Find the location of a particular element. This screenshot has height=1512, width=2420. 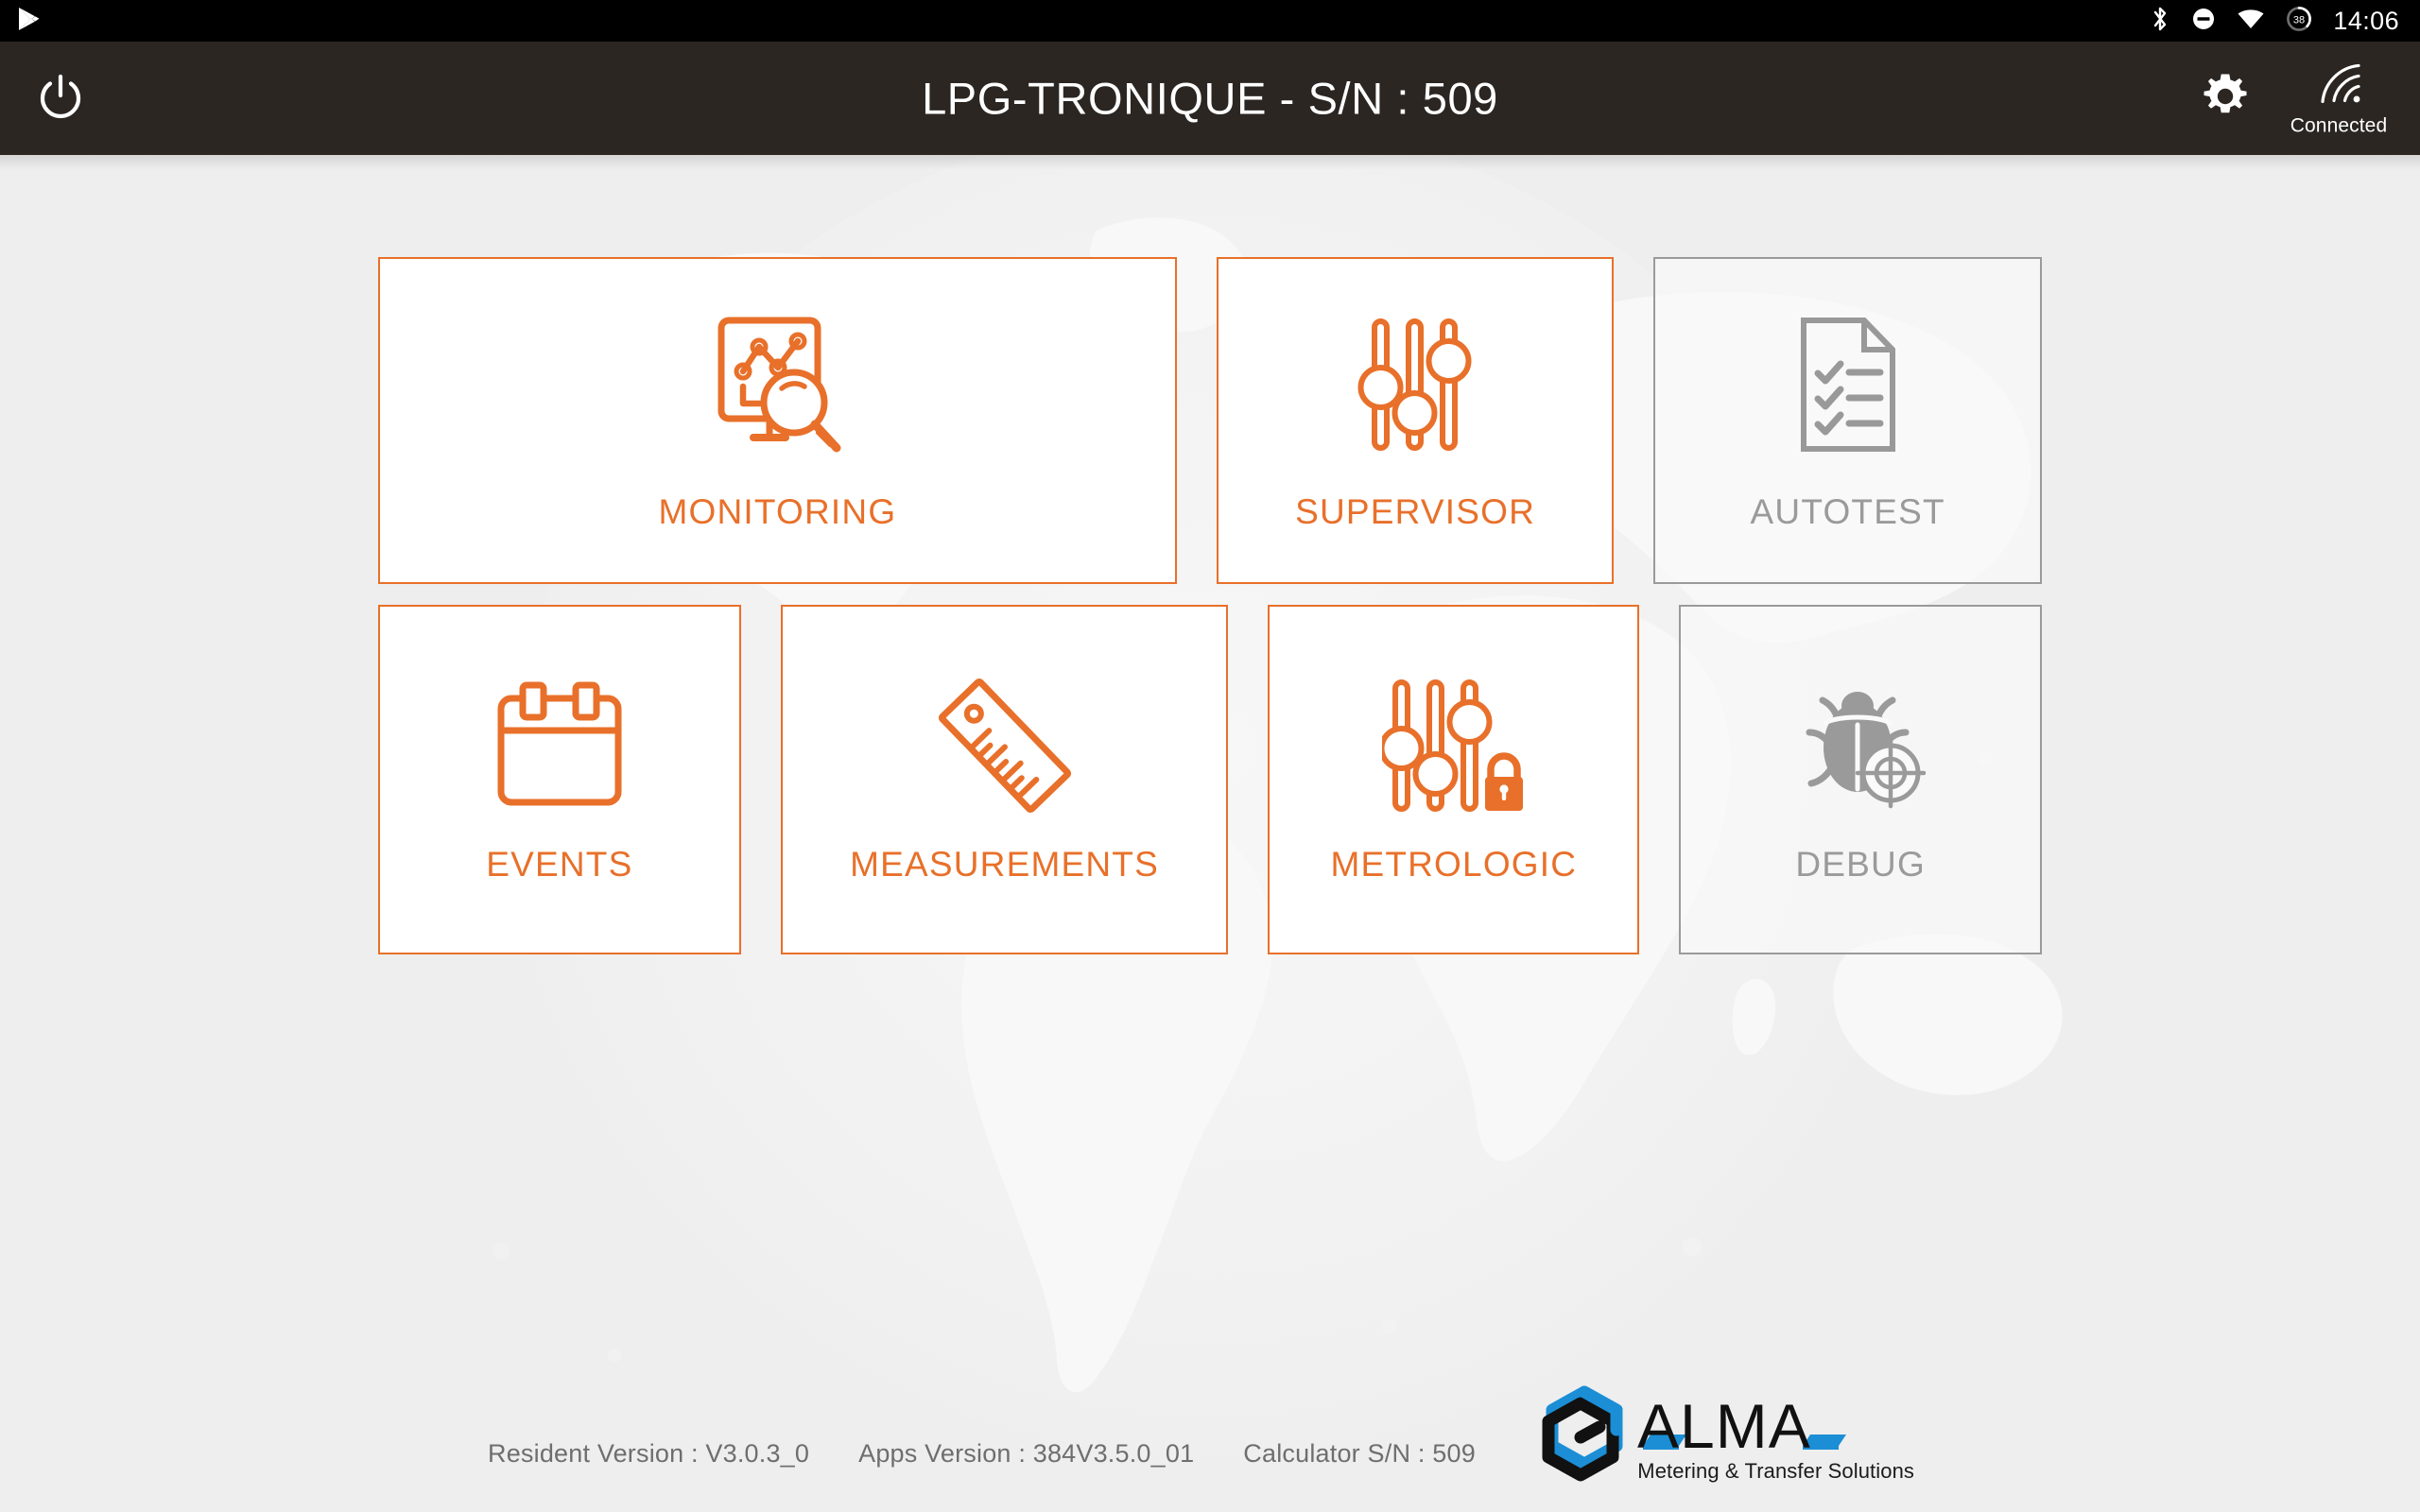

wifi-icon is located at coordinates (2251, 21).